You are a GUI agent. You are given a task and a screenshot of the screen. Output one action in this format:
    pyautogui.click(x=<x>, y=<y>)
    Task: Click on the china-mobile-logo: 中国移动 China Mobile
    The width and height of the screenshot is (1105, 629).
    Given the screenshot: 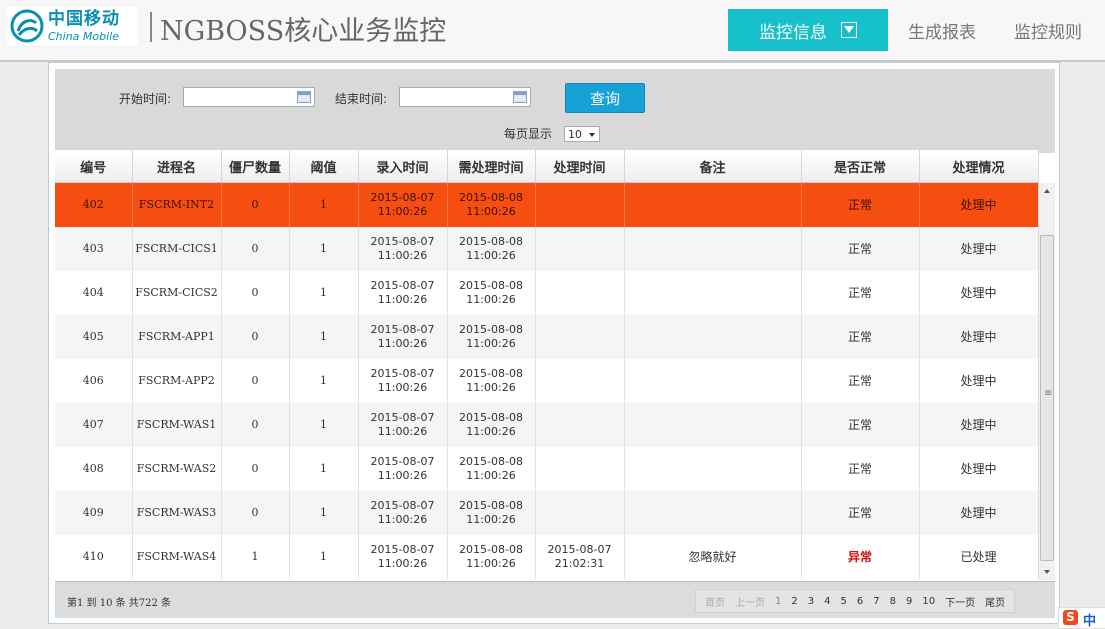 What is the action you would take?
    pyautogui.click(x=72, y=26)
    